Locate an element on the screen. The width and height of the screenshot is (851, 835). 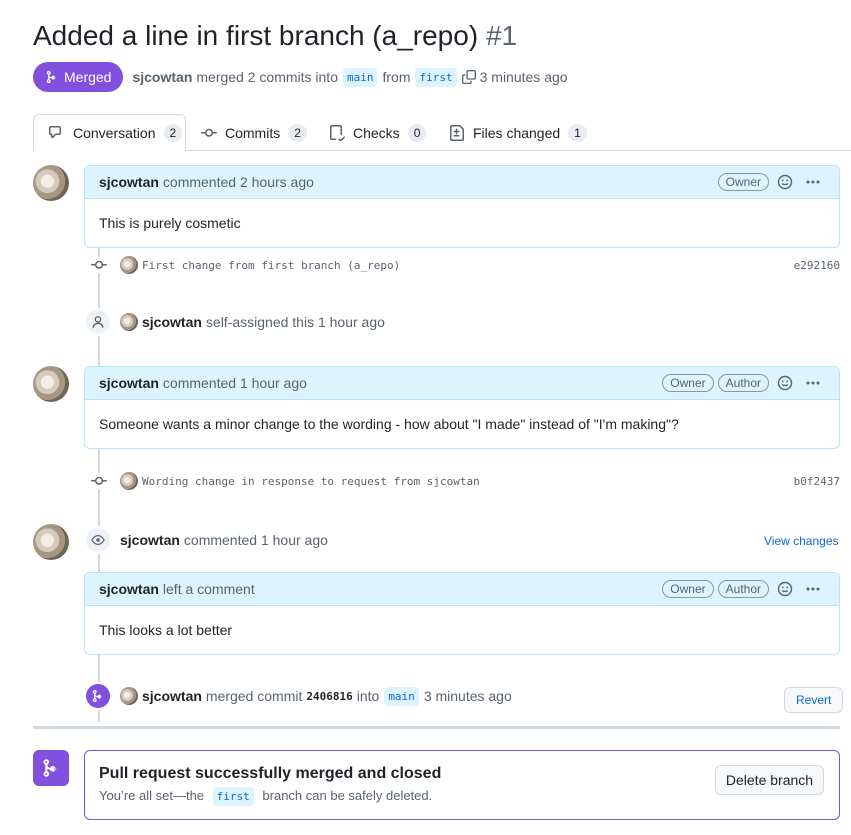
view-changes-link: View changes is located at coordinates (801, 541).